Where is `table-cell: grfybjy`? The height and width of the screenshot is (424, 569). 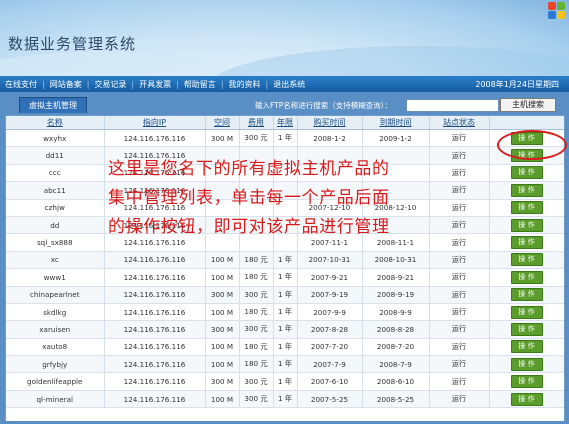 table-cell: grfybjy is located at coordinates (55, 364).